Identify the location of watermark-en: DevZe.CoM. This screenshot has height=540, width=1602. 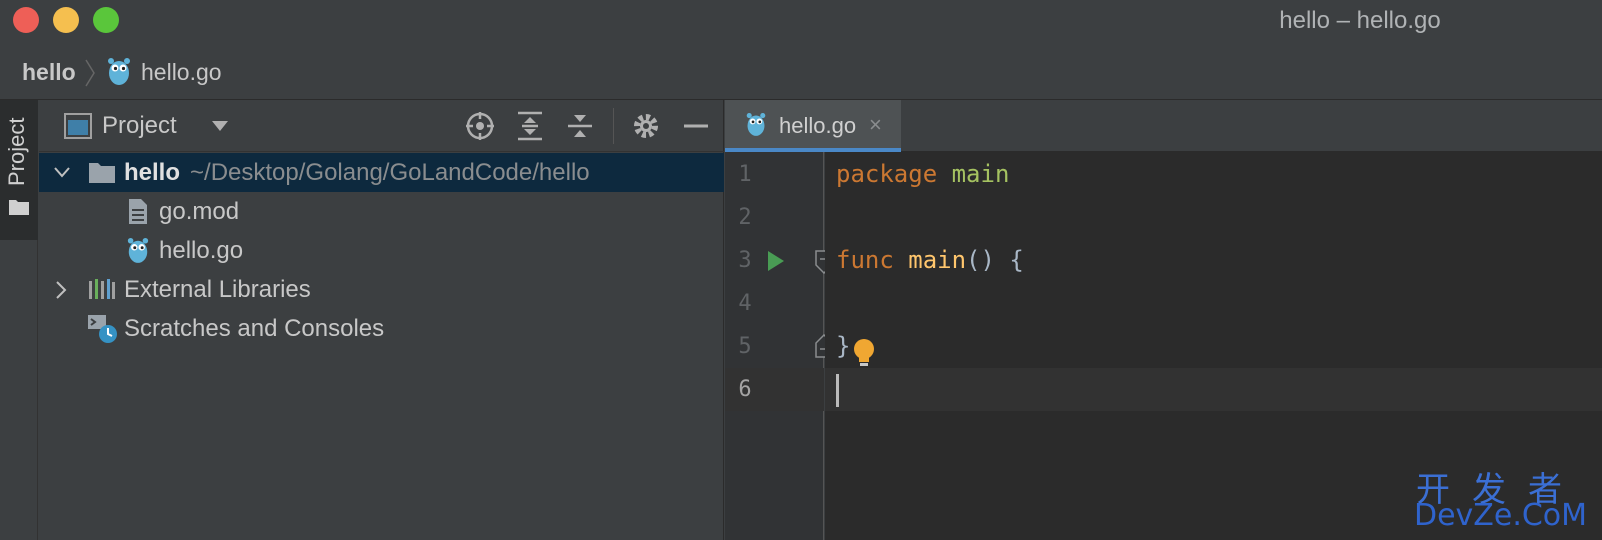
(1501, 515).